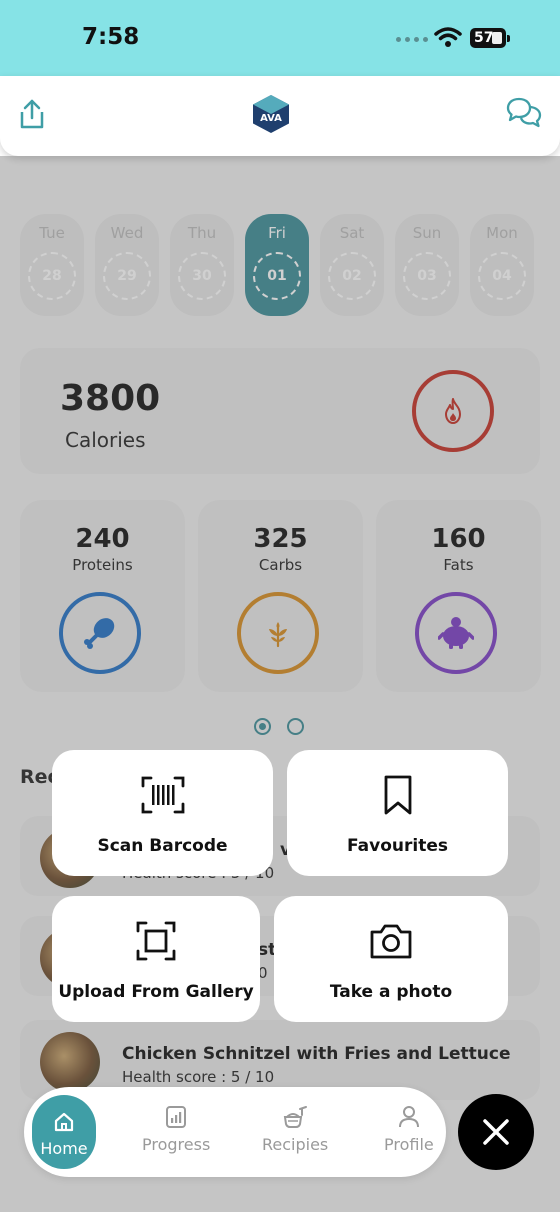 The height and width of the screenshot is (1212, 560). I want to click on food-icon, so click(295, 1117).